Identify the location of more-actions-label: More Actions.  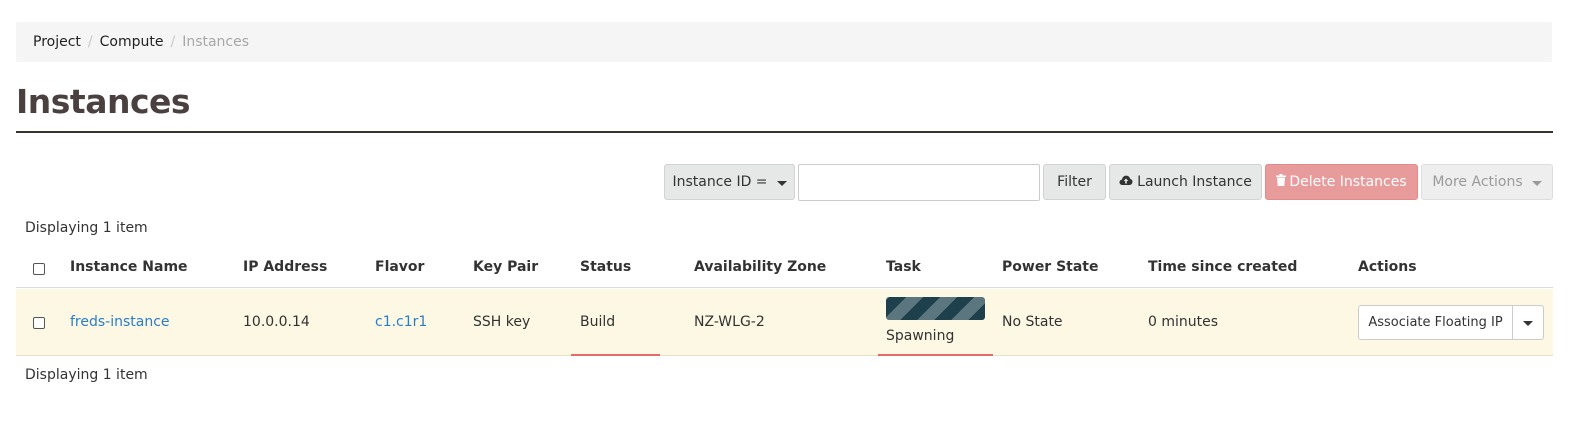
(1477, 182).